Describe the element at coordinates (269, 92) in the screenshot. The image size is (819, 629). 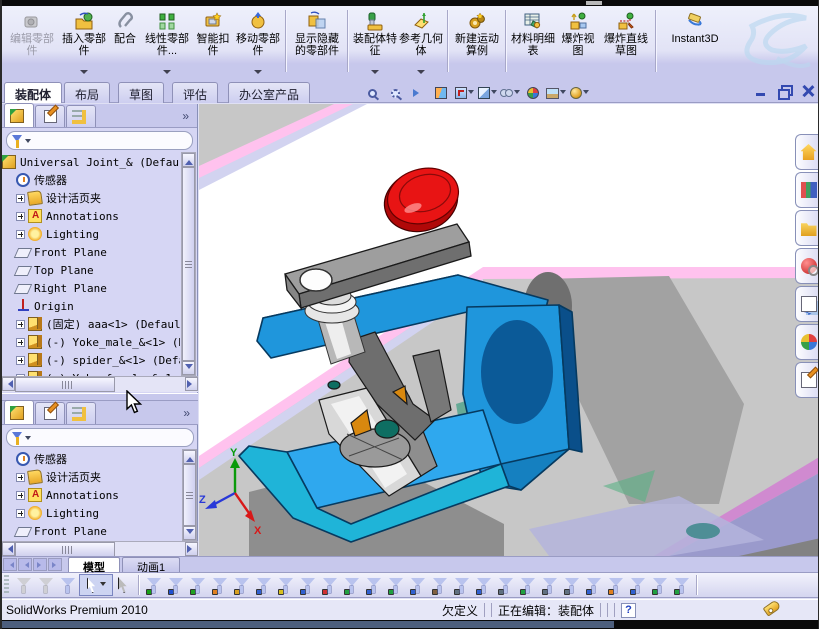
I see `tab-office-products: 办公室产品` at that location.